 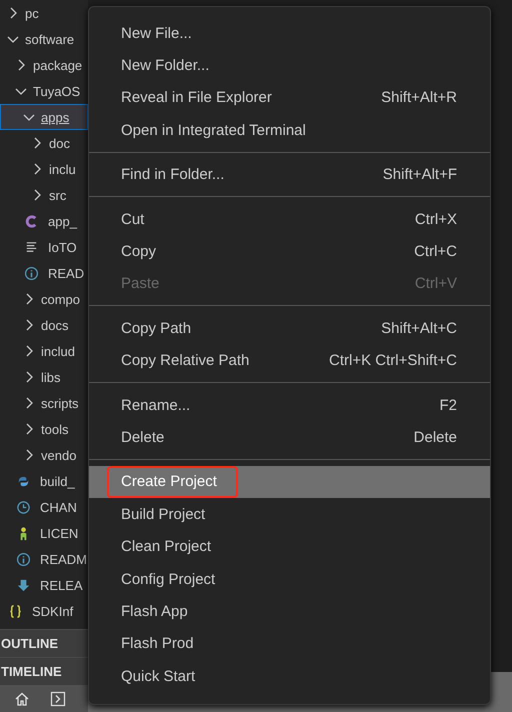 What do you see at coordinates (44, 195) in the screenshot?
I see `tree-item: src` at bounding box center [44, 195].